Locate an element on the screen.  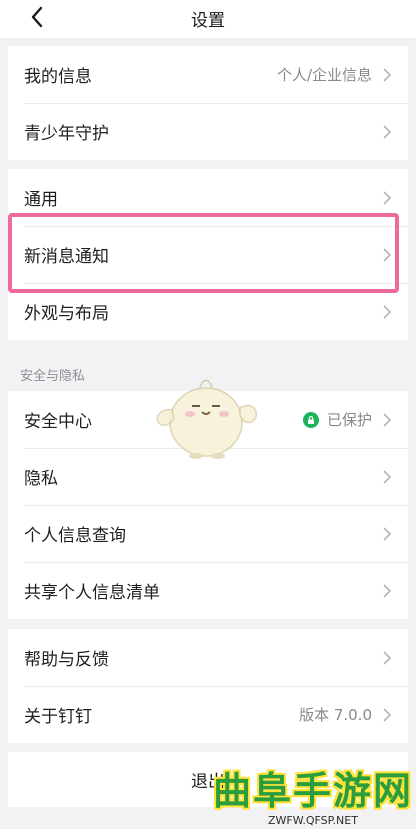
settings-item-appearance-layout: 外观与布局 is located at coordinates (208, 311).